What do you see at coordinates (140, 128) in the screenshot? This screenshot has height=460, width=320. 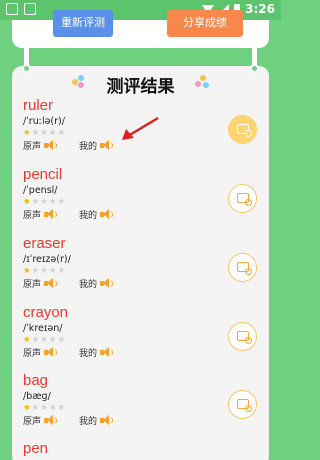 I see `red-arrow-annotation` at bounding box center [140, 128].